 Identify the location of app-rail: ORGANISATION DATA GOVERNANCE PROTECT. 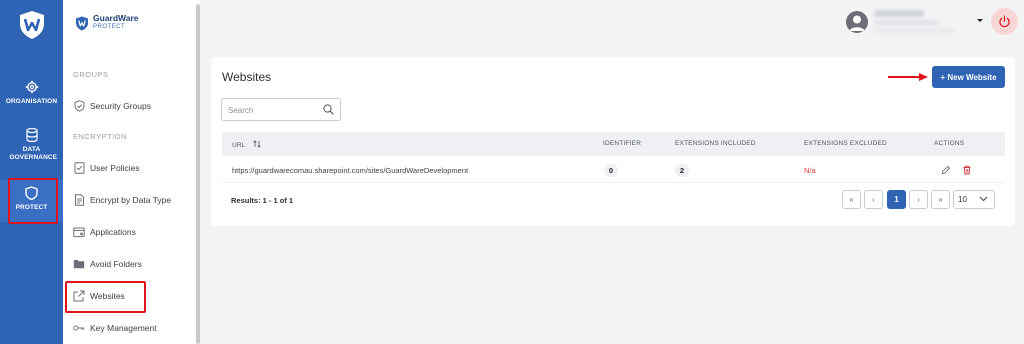
(31, 172).